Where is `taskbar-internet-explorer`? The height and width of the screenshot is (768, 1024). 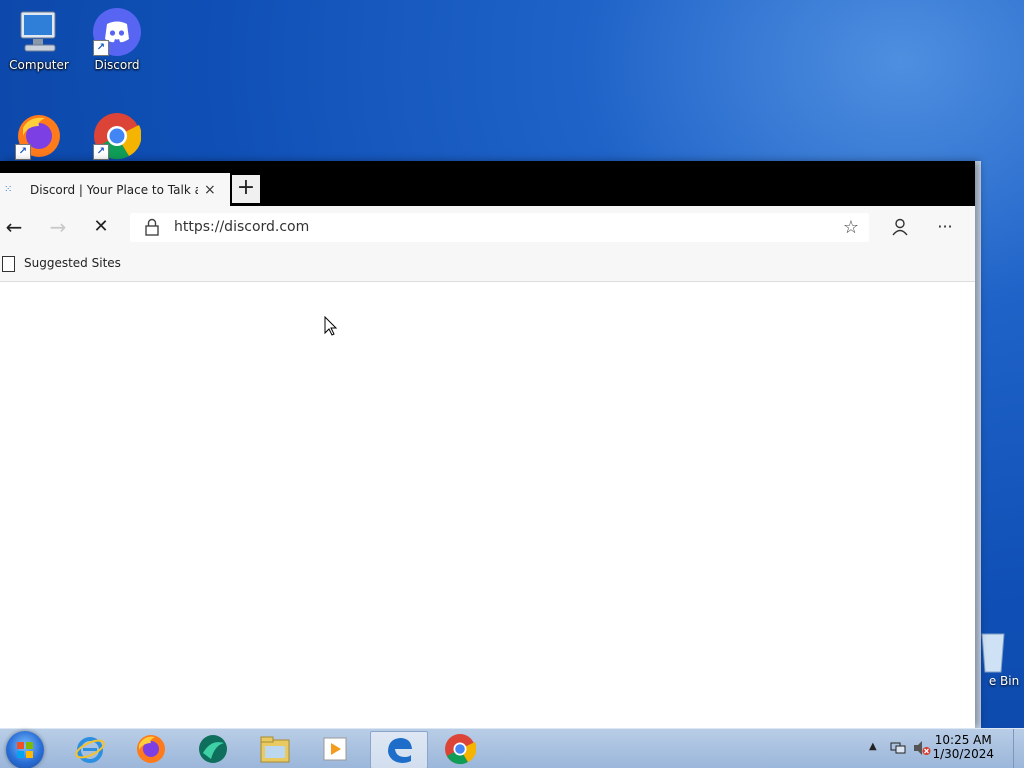
taskbar-internet-explorer is located at coordinates (90, 749).